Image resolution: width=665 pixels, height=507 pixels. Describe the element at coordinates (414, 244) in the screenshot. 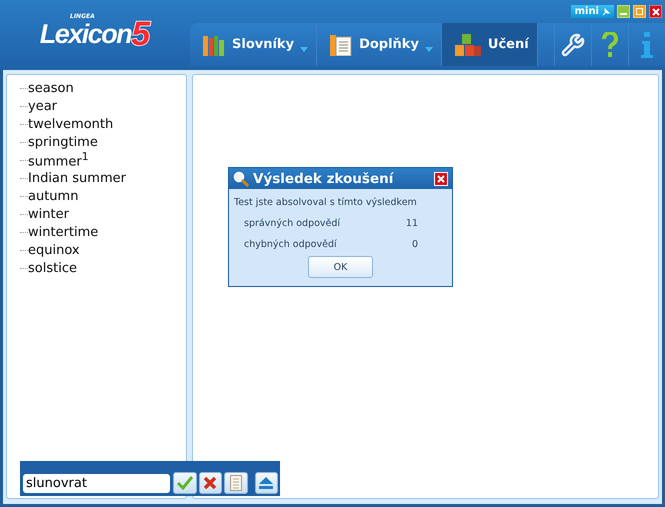

I see `result-value: 0` at that location.